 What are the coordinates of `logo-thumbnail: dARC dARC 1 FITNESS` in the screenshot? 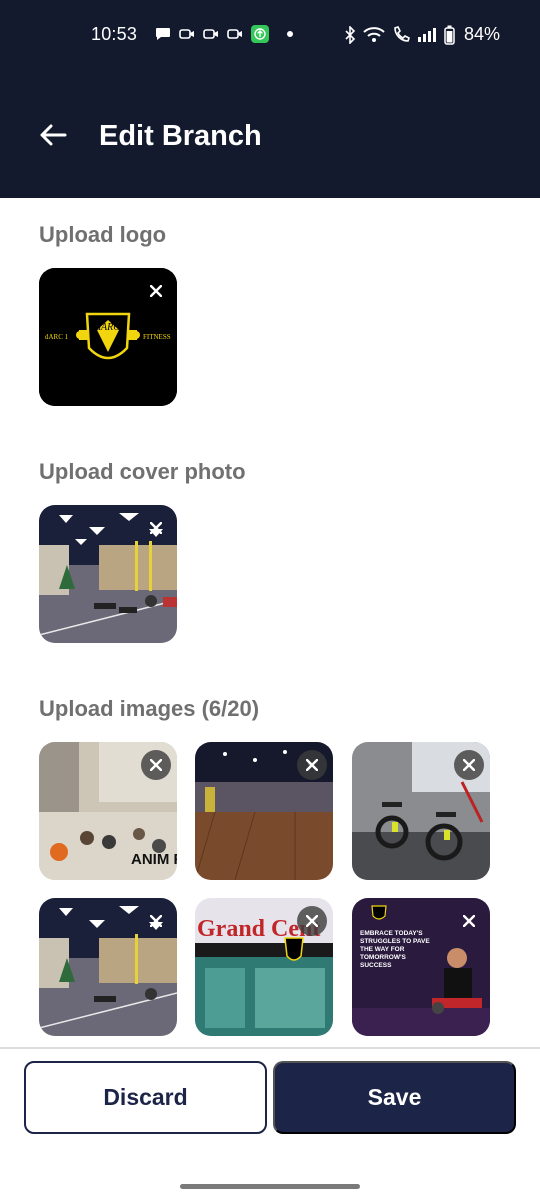 It's located at (108, 337).